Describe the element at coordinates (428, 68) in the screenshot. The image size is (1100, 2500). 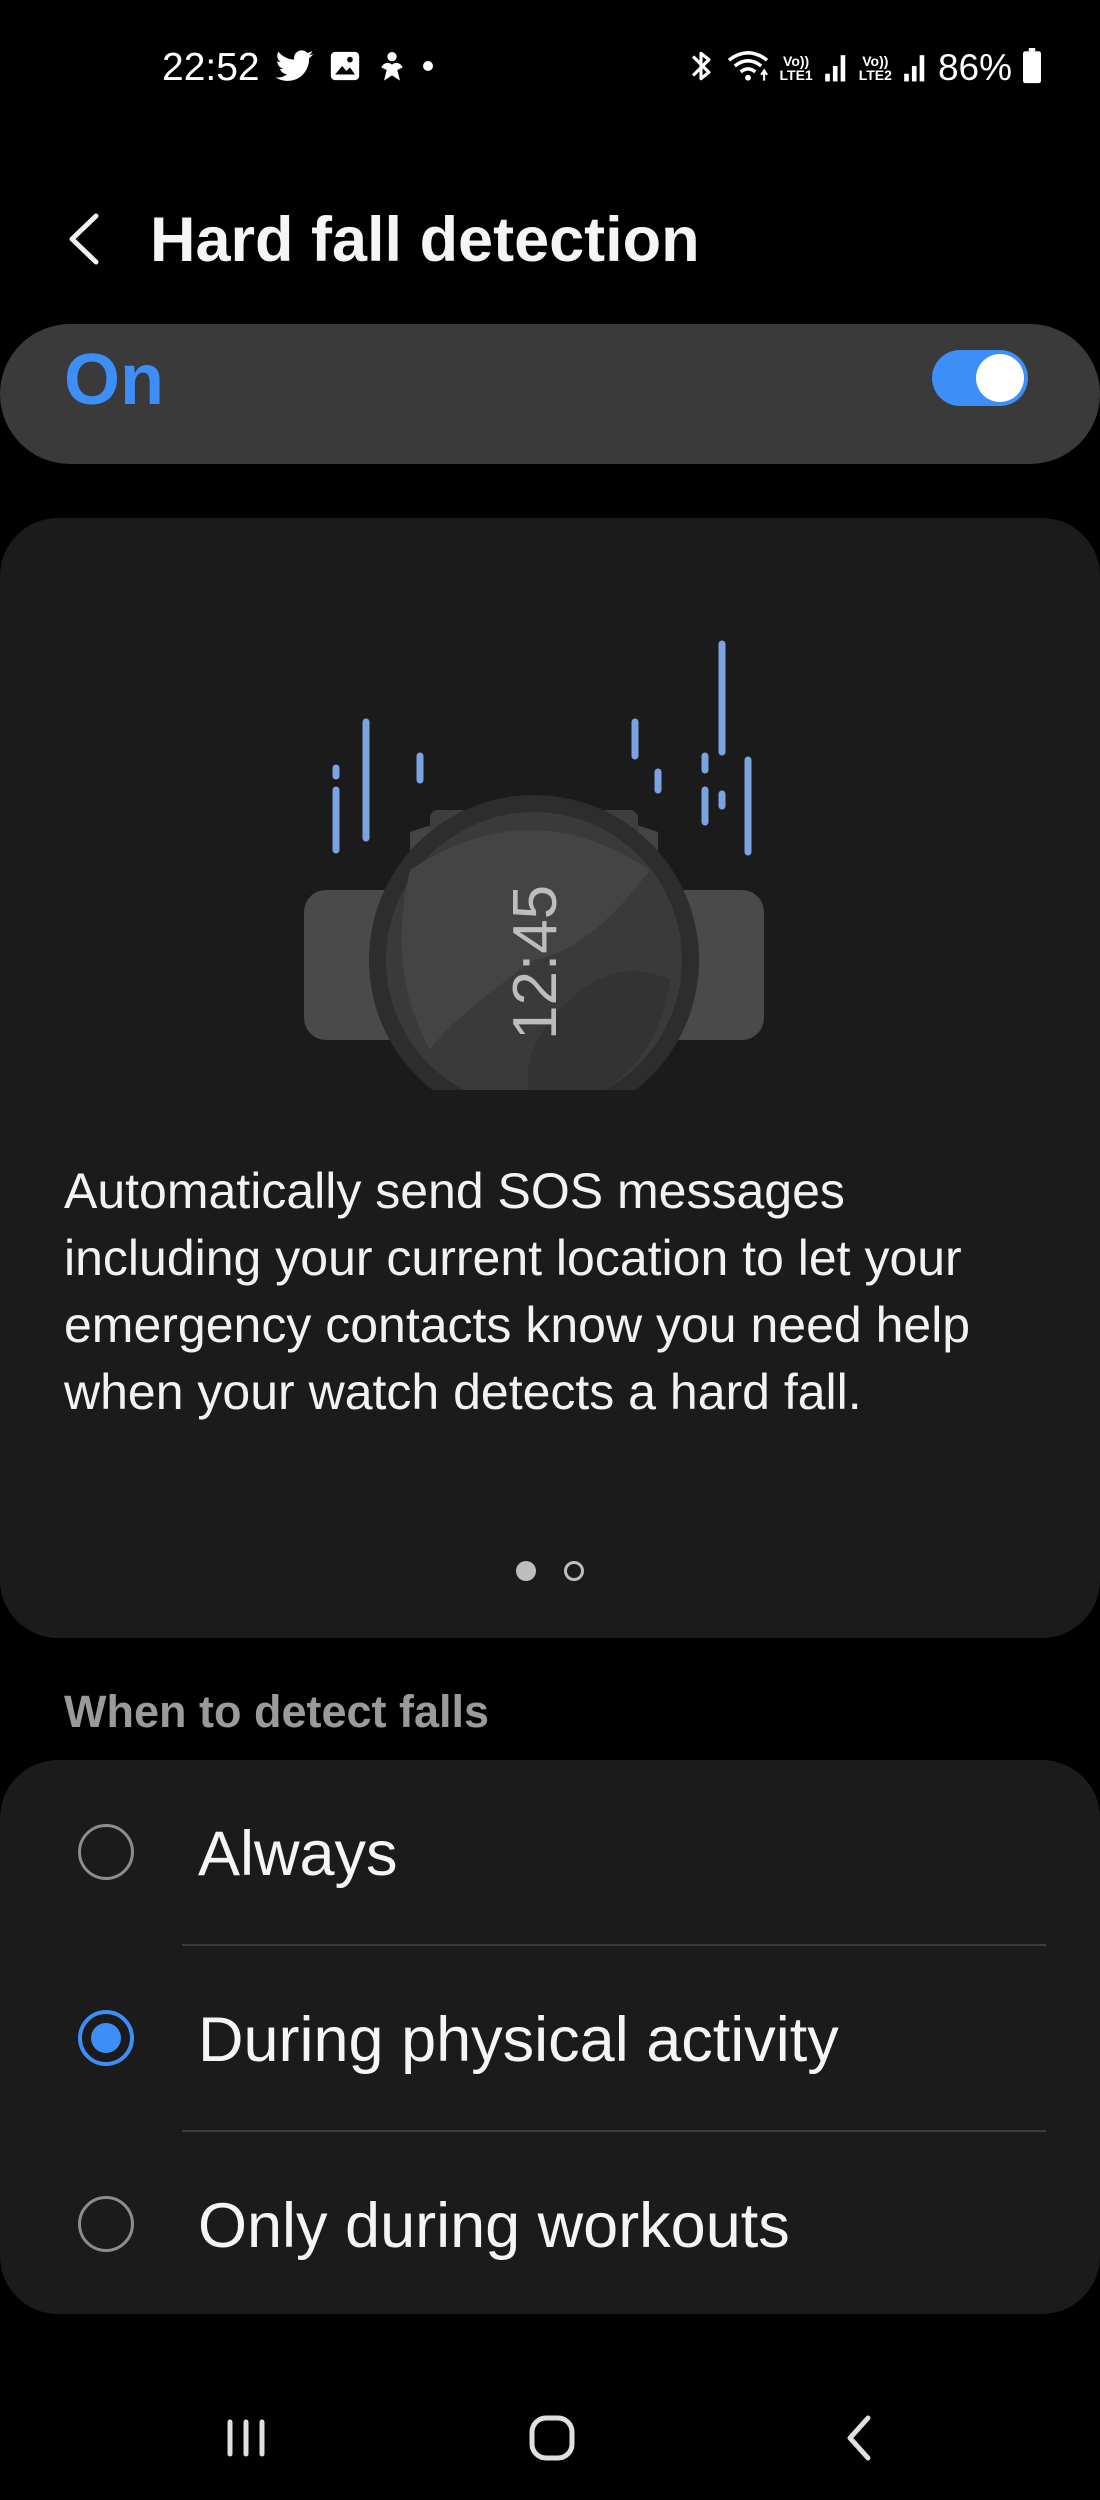
I see `dot-icon` at that location.